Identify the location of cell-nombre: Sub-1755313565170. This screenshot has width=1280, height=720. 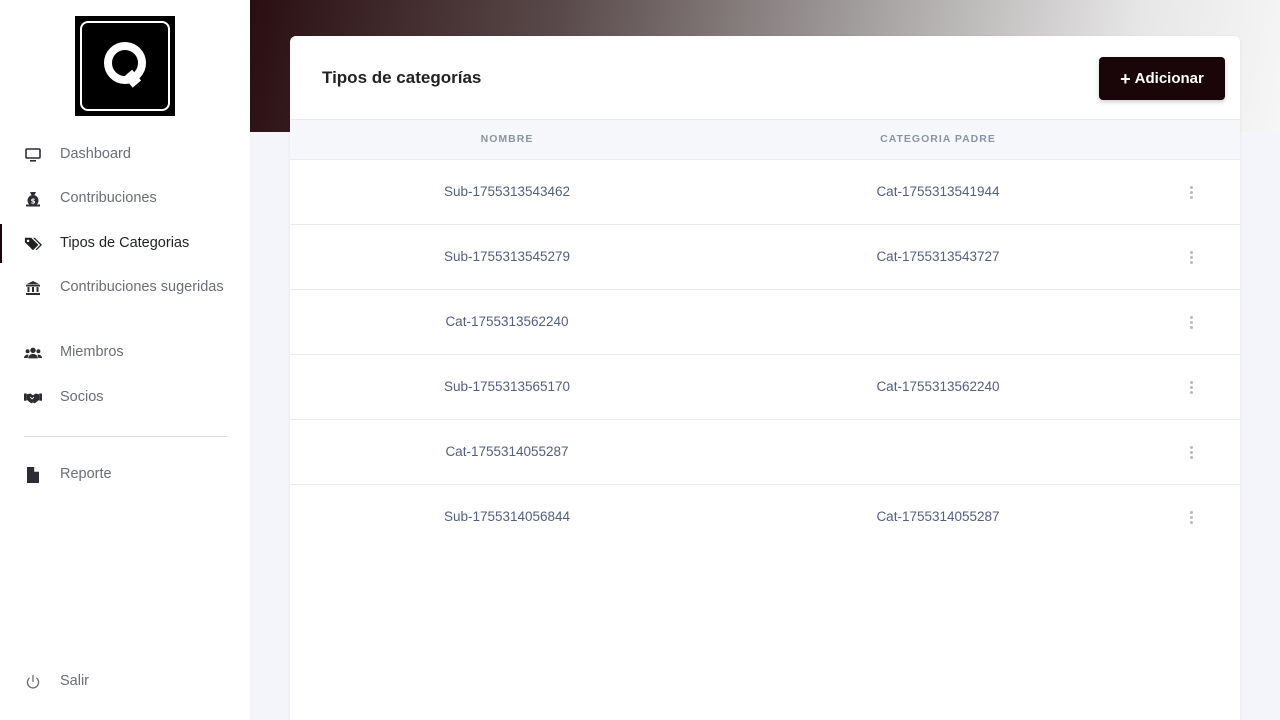
(507, 386).